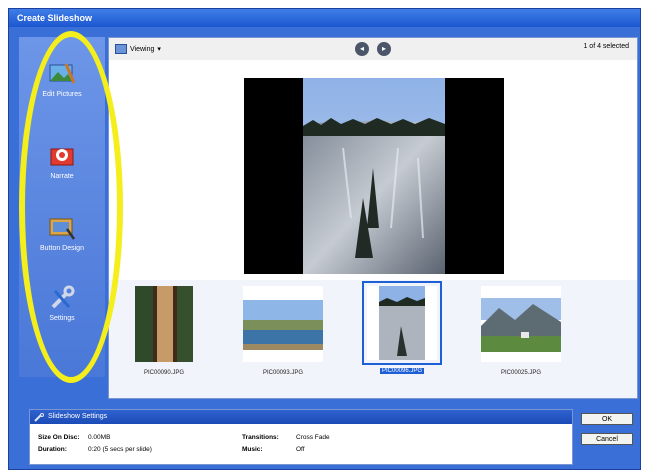  I want to click on settings-title: Slideshow Settings, so click(78, 416).